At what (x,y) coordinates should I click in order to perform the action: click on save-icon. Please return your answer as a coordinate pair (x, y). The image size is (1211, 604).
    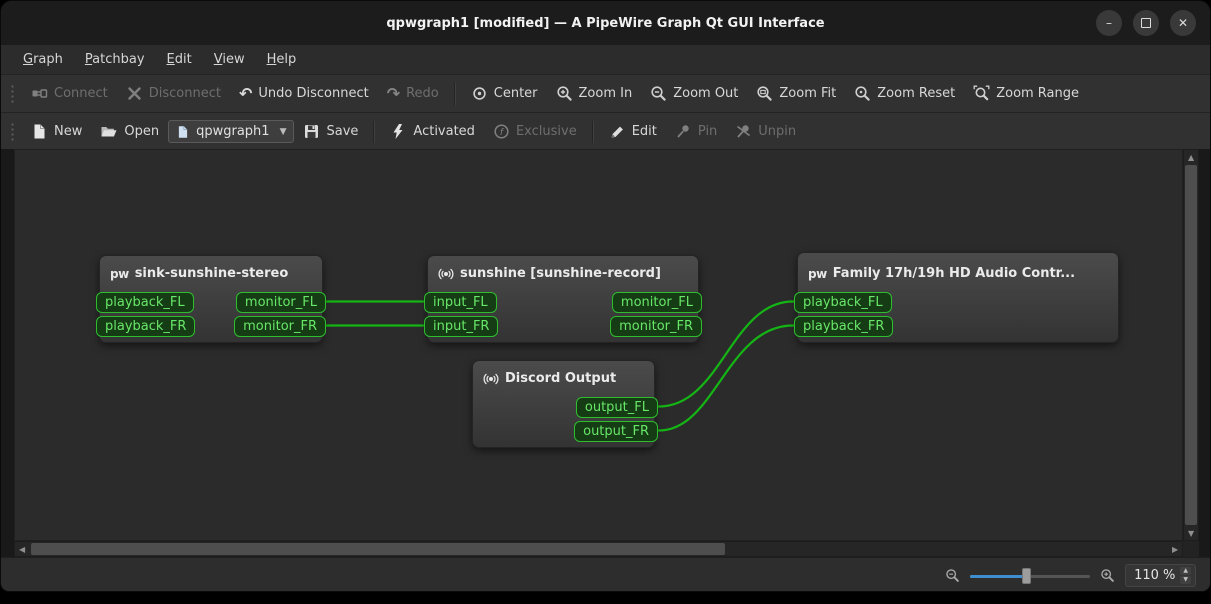
    Looking at the image, I should click on (312, 131).